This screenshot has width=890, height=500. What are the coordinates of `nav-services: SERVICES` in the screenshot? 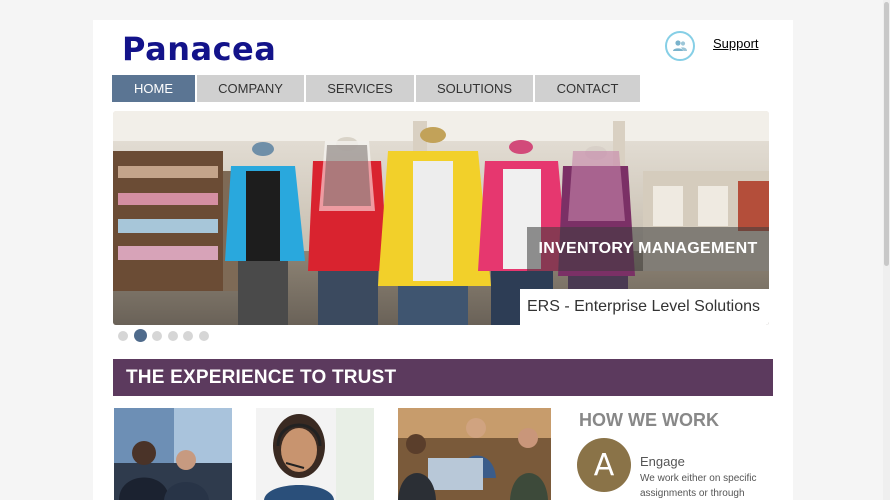 It's located at (360, 88).